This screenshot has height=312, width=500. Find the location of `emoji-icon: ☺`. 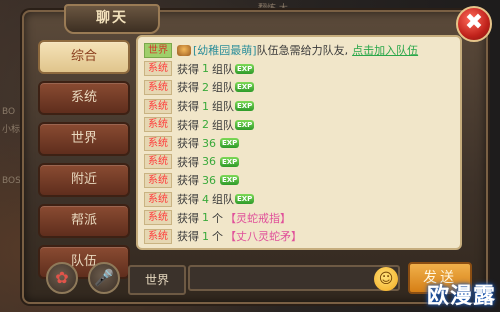

emoji-icon: ☺ is located at coordinates (386, 279).